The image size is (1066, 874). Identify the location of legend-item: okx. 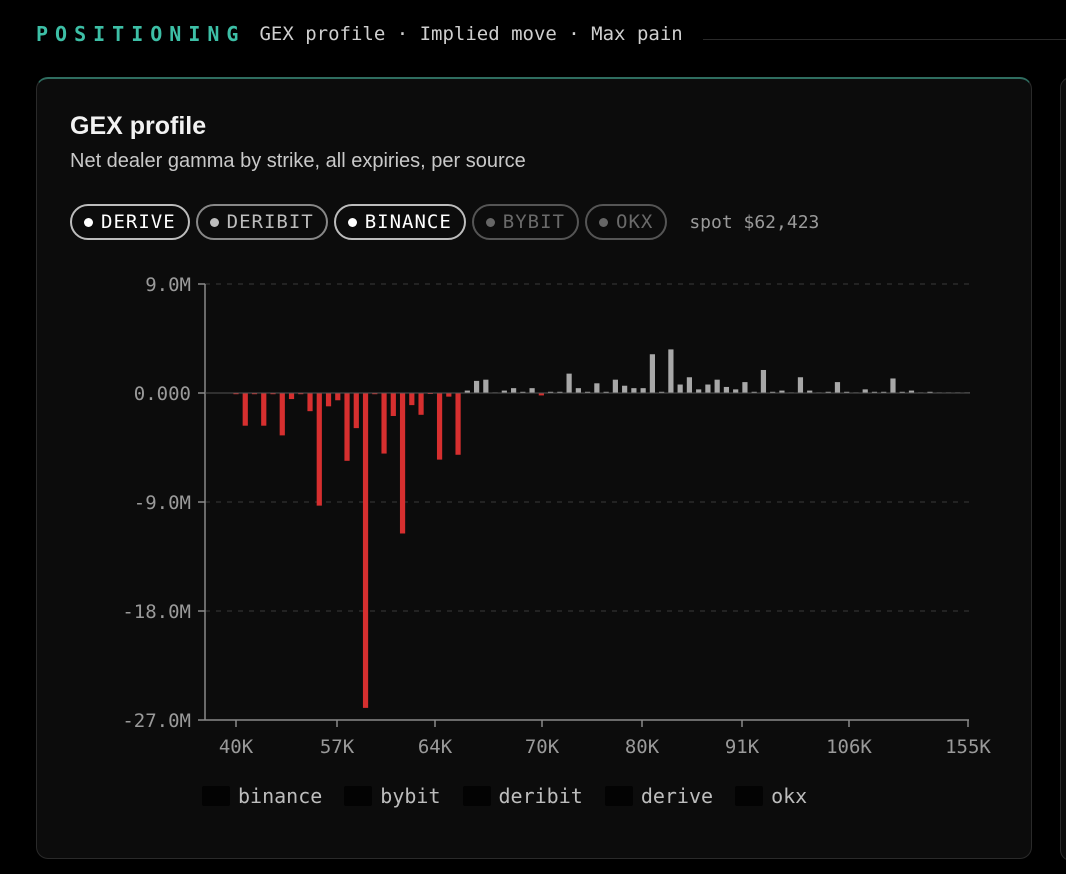
(771, 796).